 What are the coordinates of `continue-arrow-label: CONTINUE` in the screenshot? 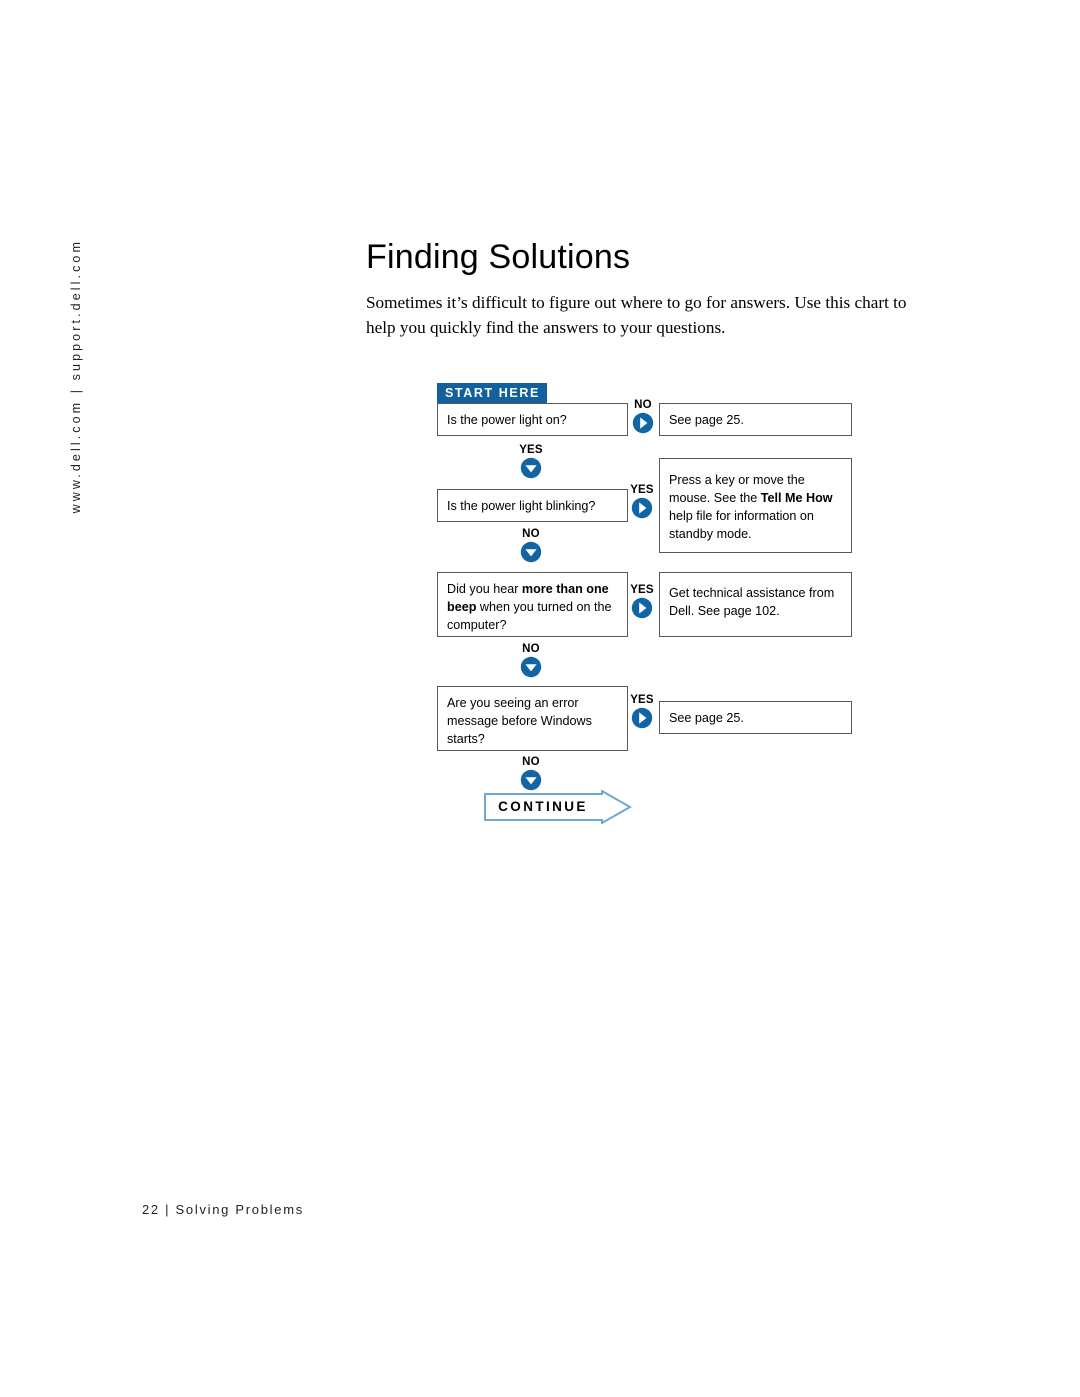 It's located at (543, 806).